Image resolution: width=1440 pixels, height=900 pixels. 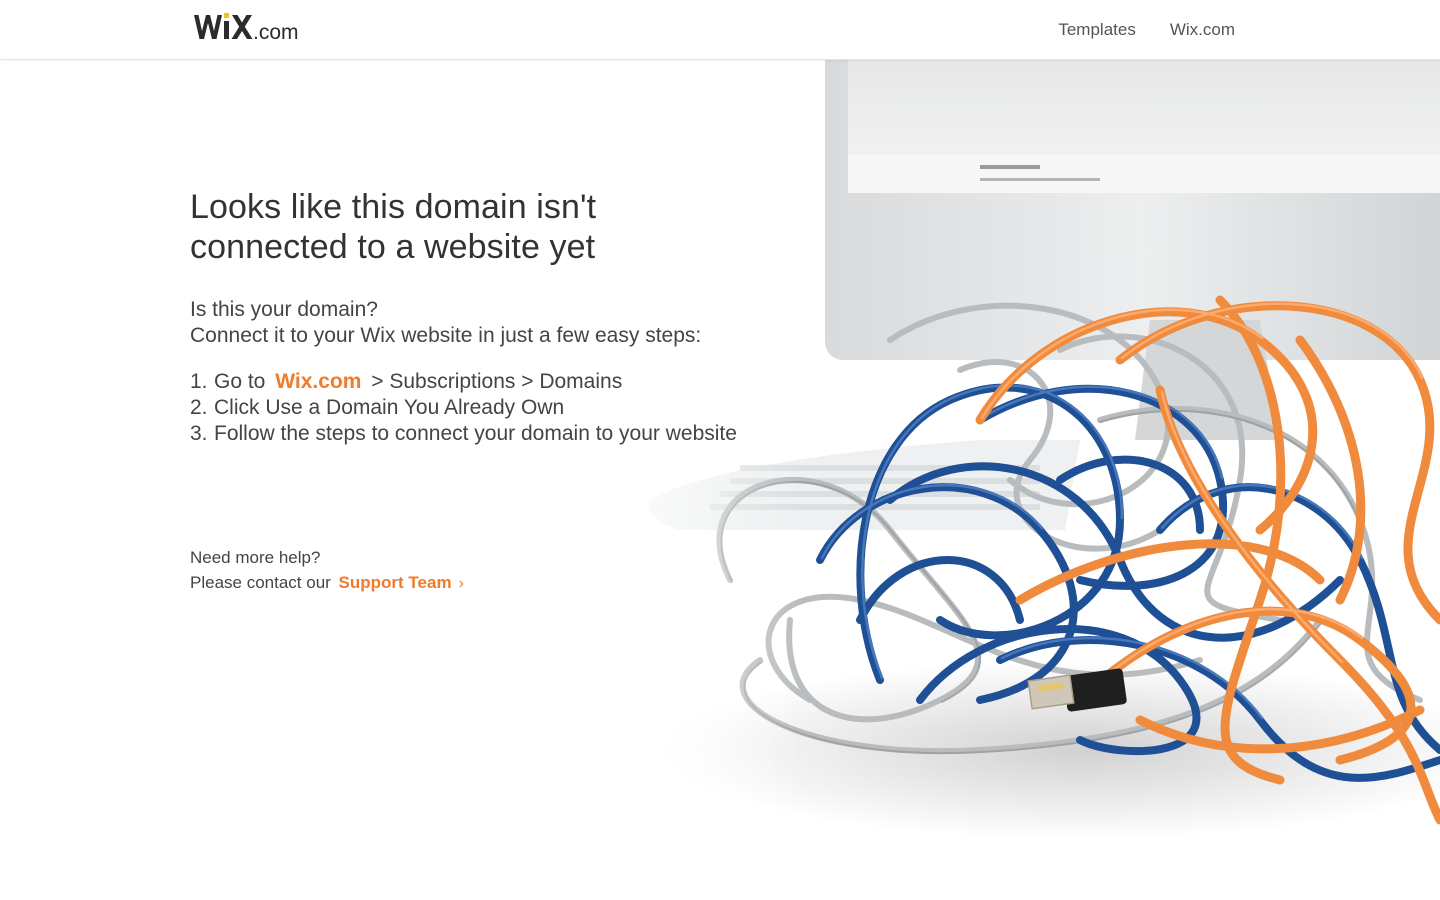 I want to click on nav-wix-link: Wix.com, so click(x=1202, y=30).